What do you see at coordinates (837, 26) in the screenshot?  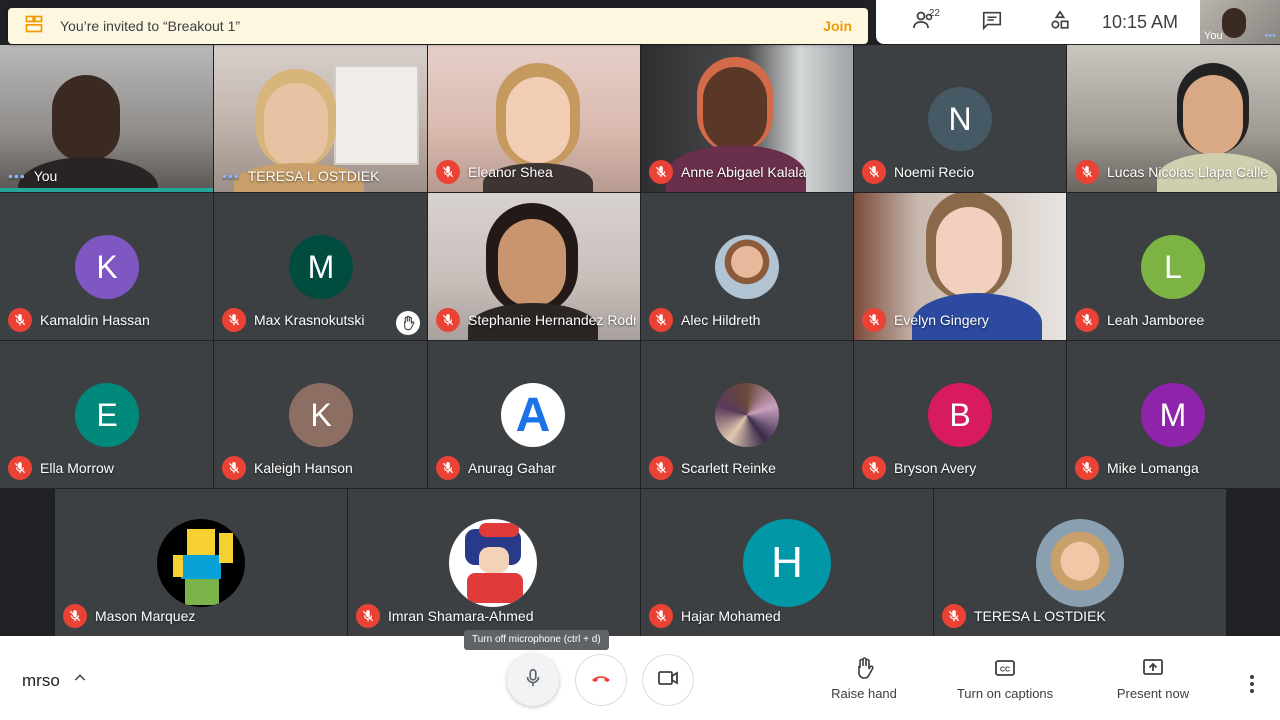 I see `join-button: Join` at bounding box center [837, 26].